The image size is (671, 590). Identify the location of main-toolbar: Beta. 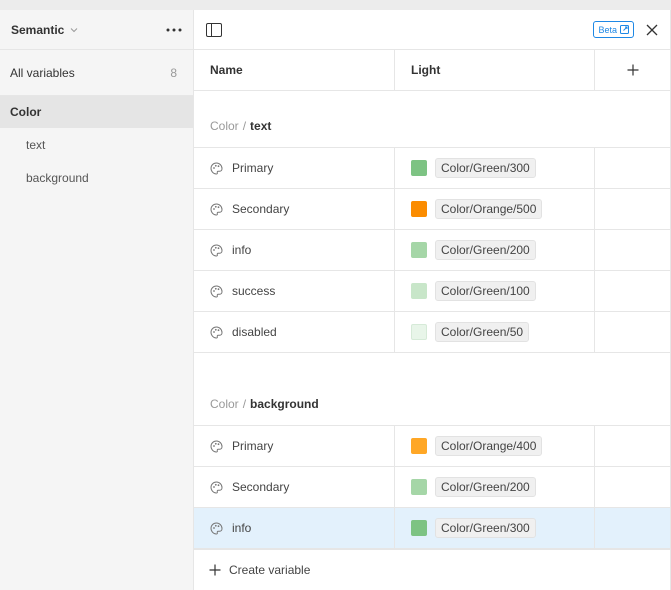
(432, 30).